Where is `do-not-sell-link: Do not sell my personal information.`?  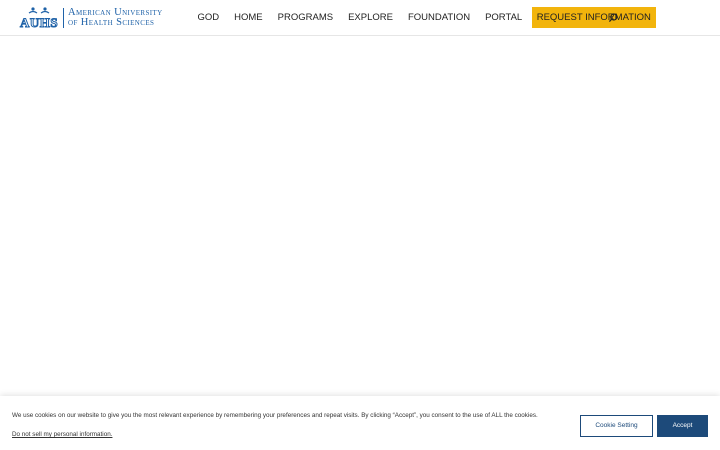 do-not-sell-link: Do not sell my personal information. is located at coordinates (62, 434).